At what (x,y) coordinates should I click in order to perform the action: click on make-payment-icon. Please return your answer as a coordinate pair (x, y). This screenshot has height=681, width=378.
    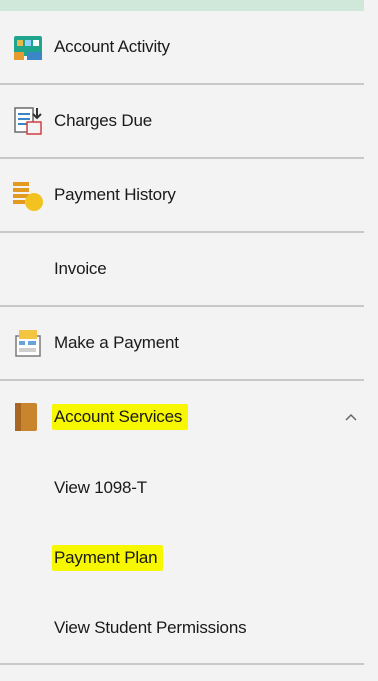
    Looking at the image, I should click on (28, 343).